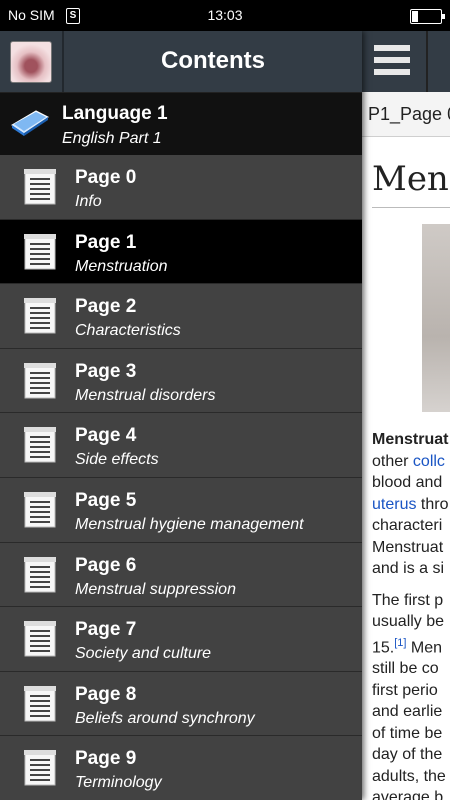 This screenshot has width=450, height=800. Describe the element at coordinates (155, 589) in the screenshot. I see `page-item-subtitle: Menstrual suppression` at that location.